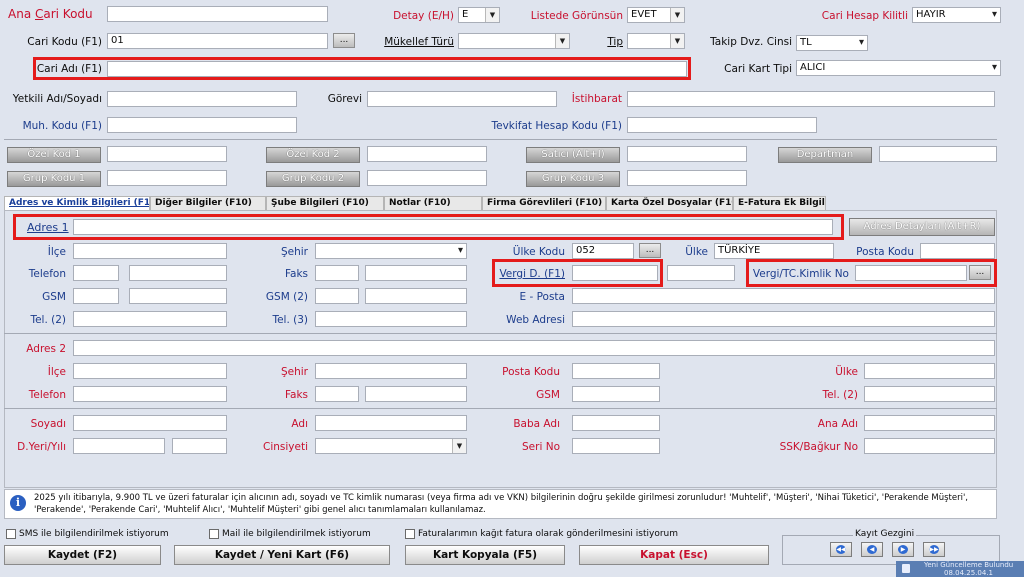 This screenshot has width=1024, height=577. I want to click on update-line2: 08.04.25.04.1, so click(968, 573).